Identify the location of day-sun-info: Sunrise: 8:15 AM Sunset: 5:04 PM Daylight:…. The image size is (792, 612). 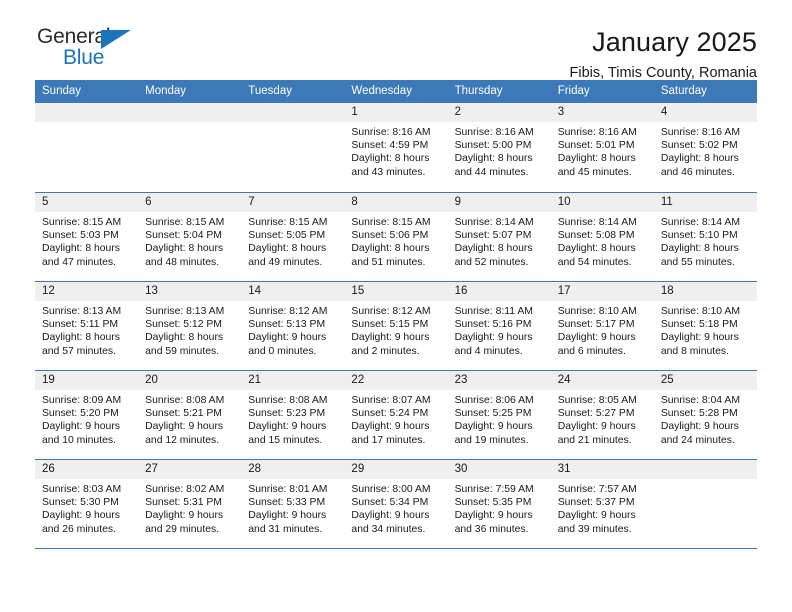
(189, 240).